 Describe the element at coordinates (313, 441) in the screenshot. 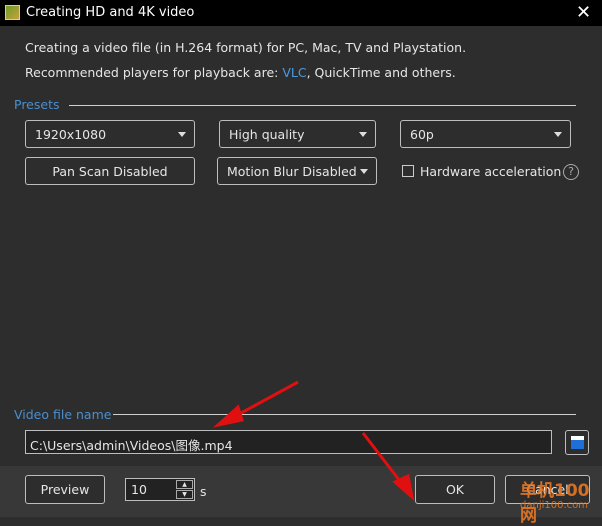

I see `annotation-arrows` at that location.